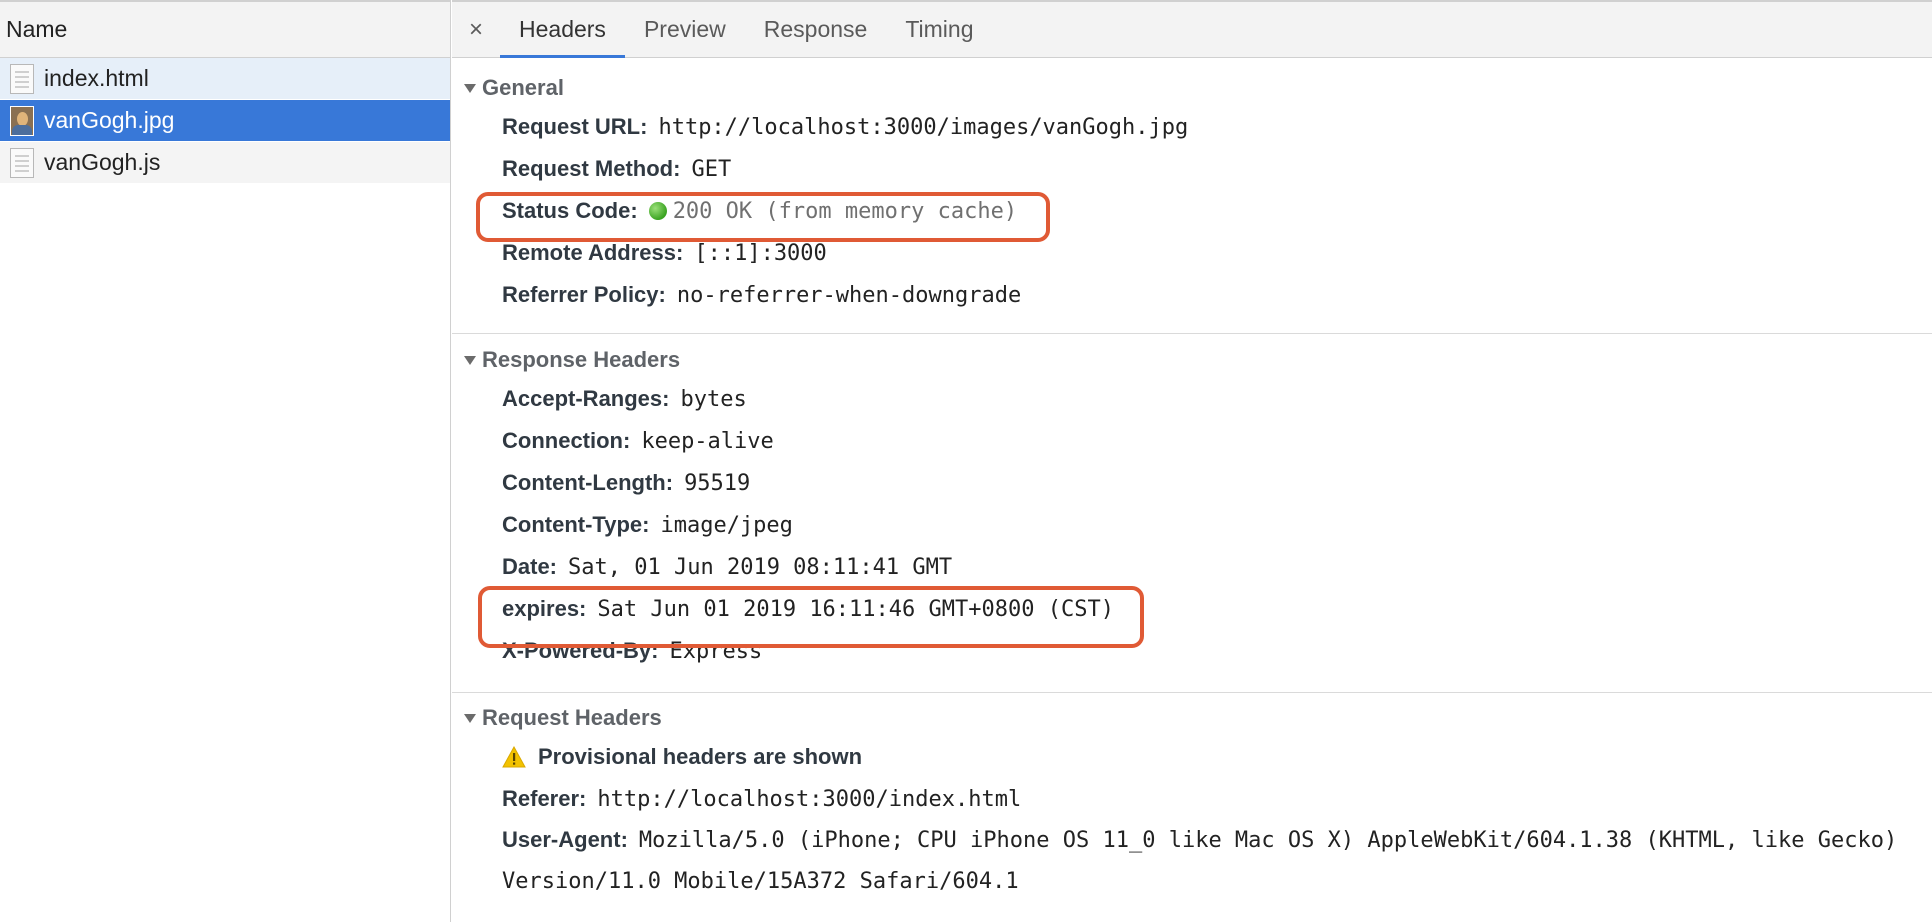 The height and width of the screenshot is (922, 1932). I want to click on header-value: 95519, so click(717, 483).